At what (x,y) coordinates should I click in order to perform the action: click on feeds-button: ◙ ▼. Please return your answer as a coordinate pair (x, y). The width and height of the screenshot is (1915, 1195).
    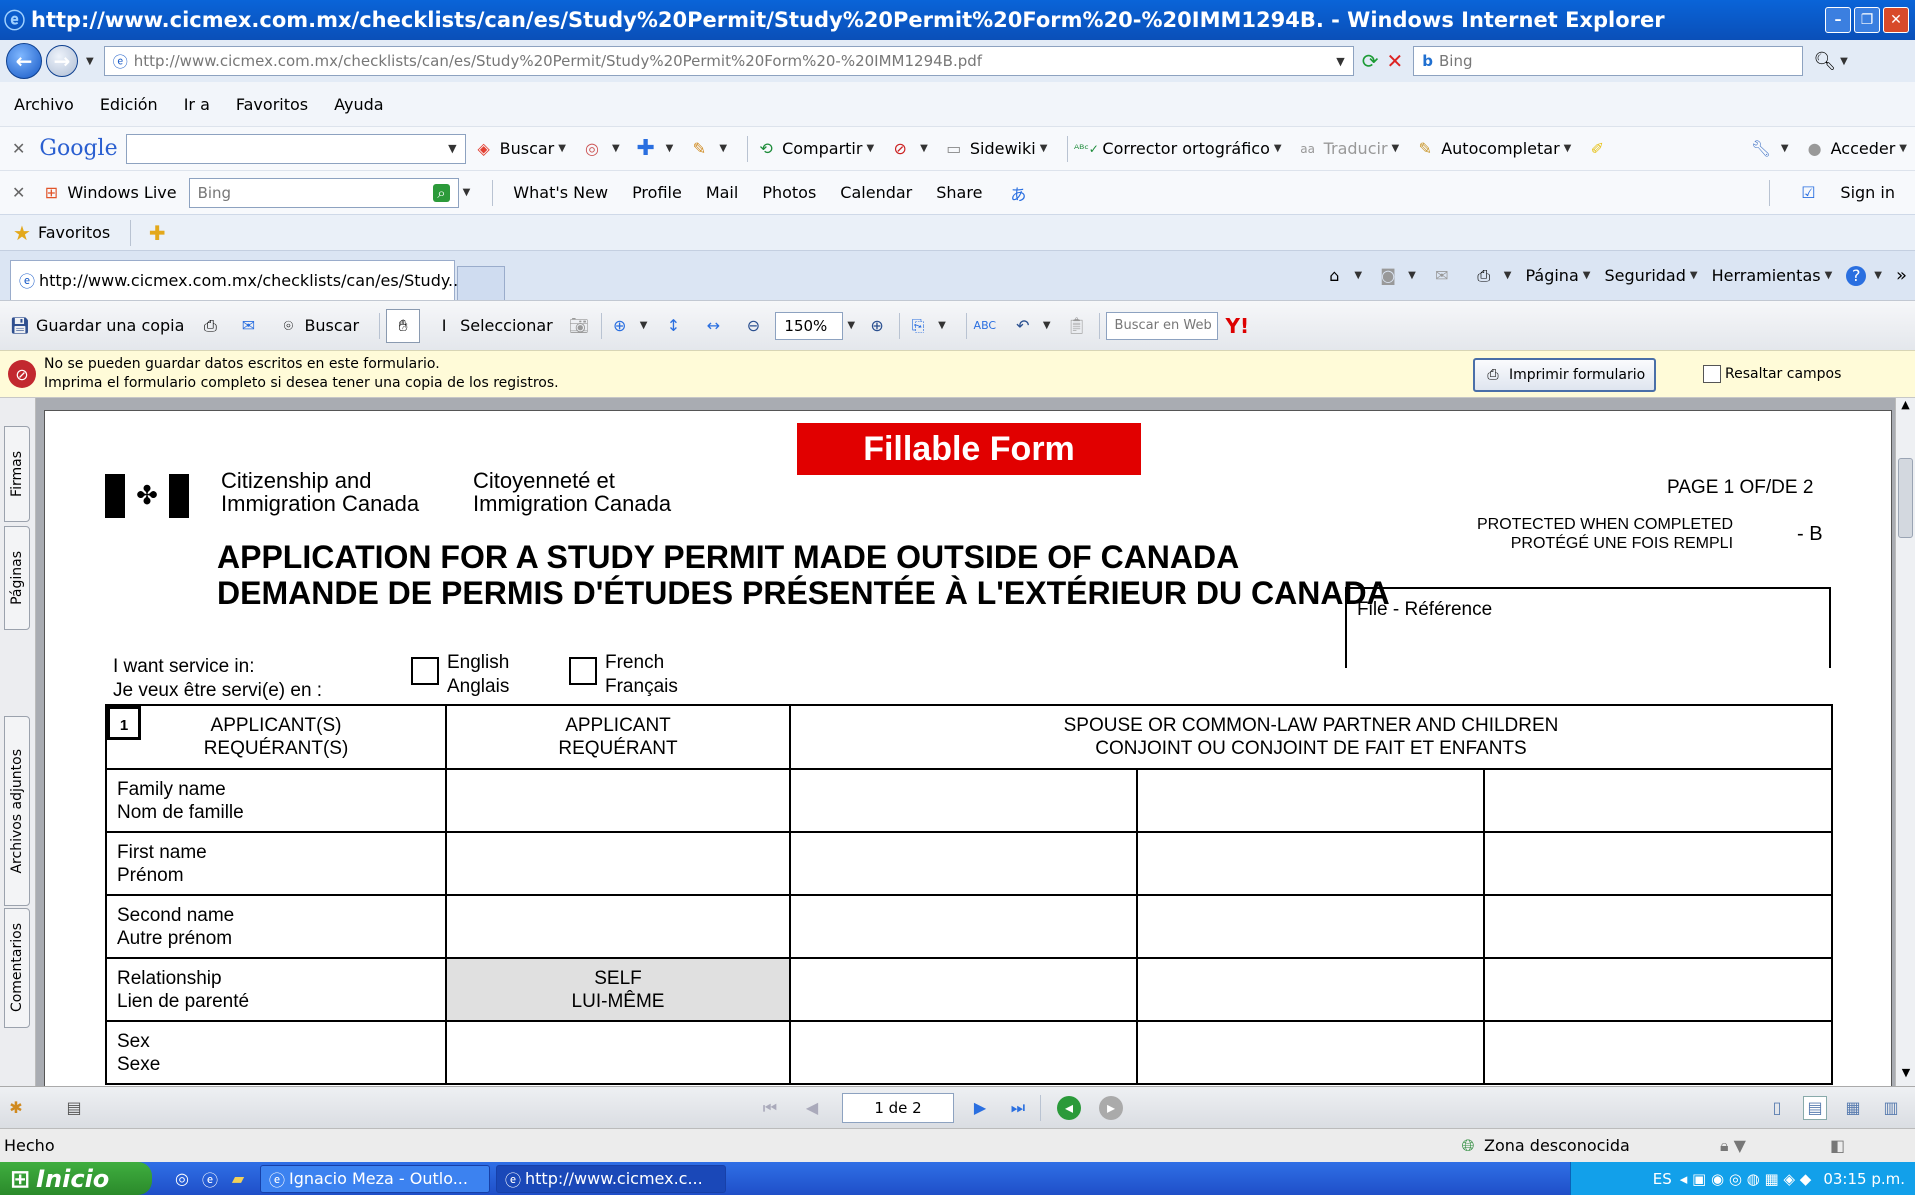
    Looking at the image, I should click on (1395, 276).